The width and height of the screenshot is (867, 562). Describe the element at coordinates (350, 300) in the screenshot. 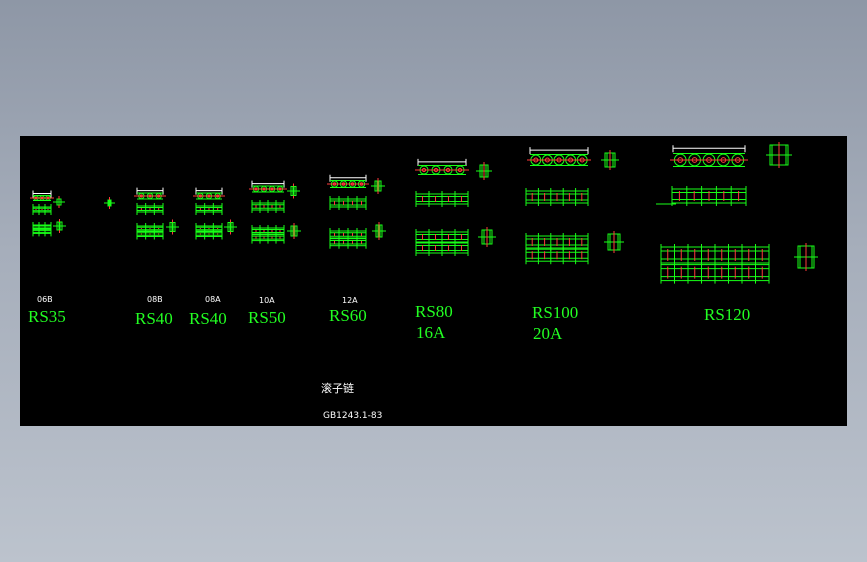

I see `chain-code-12a: 12A` at that location.